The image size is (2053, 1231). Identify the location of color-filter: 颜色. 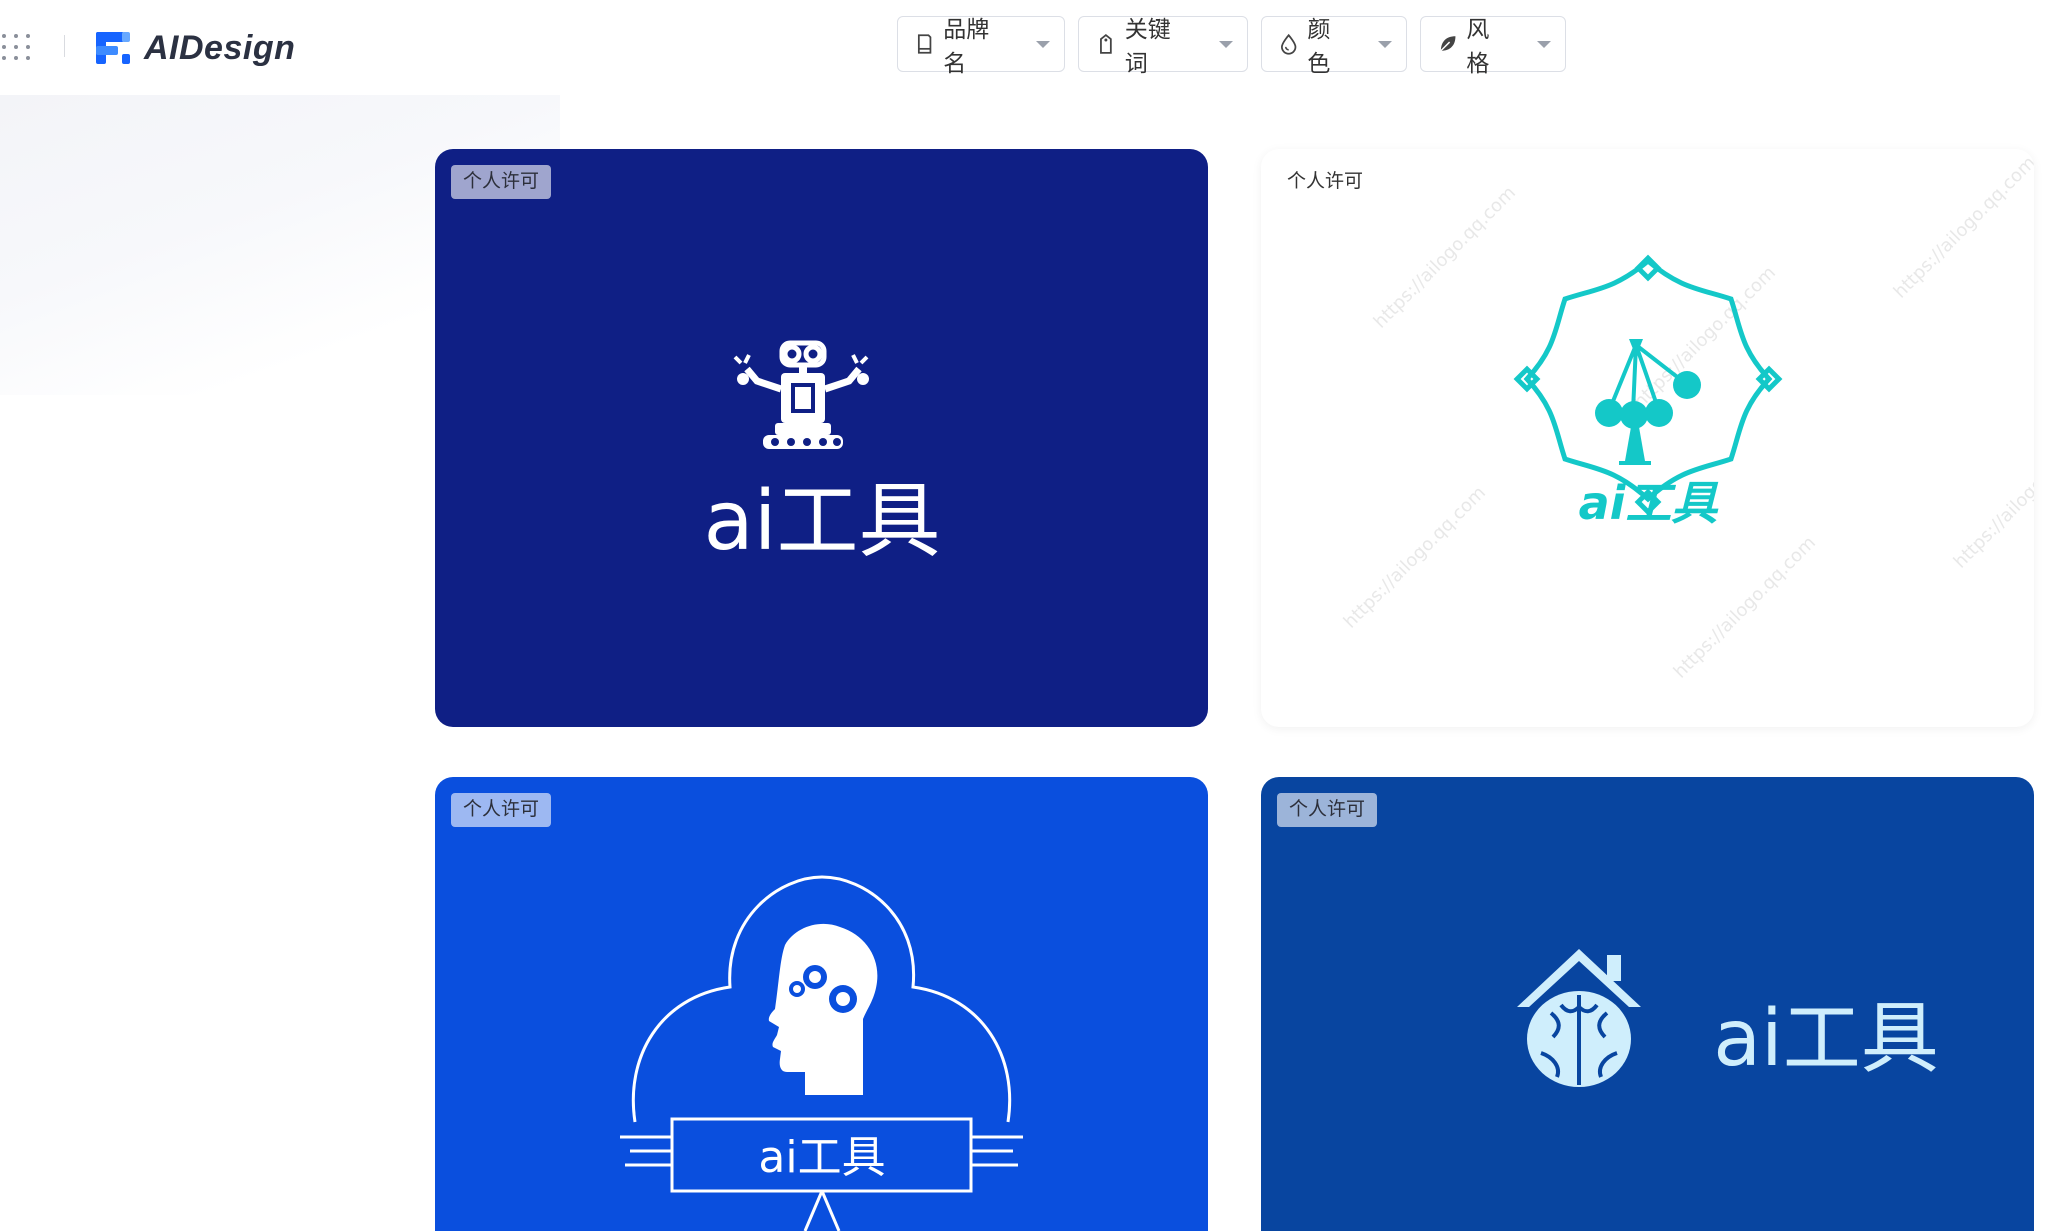
(1334, 46).